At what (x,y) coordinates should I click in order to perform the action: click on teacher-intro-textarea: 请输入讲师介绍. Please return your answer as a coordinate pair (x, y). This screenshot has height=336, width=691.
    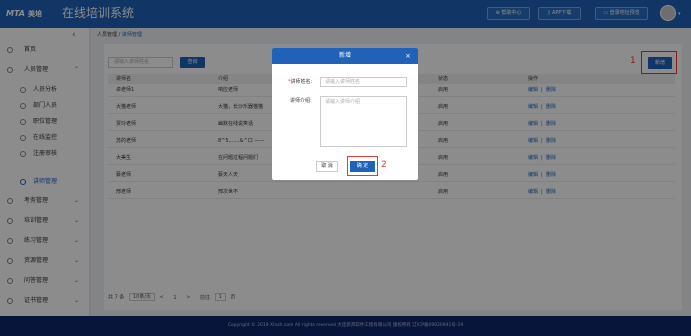
    Looking at the image, I should click on (363, 121).